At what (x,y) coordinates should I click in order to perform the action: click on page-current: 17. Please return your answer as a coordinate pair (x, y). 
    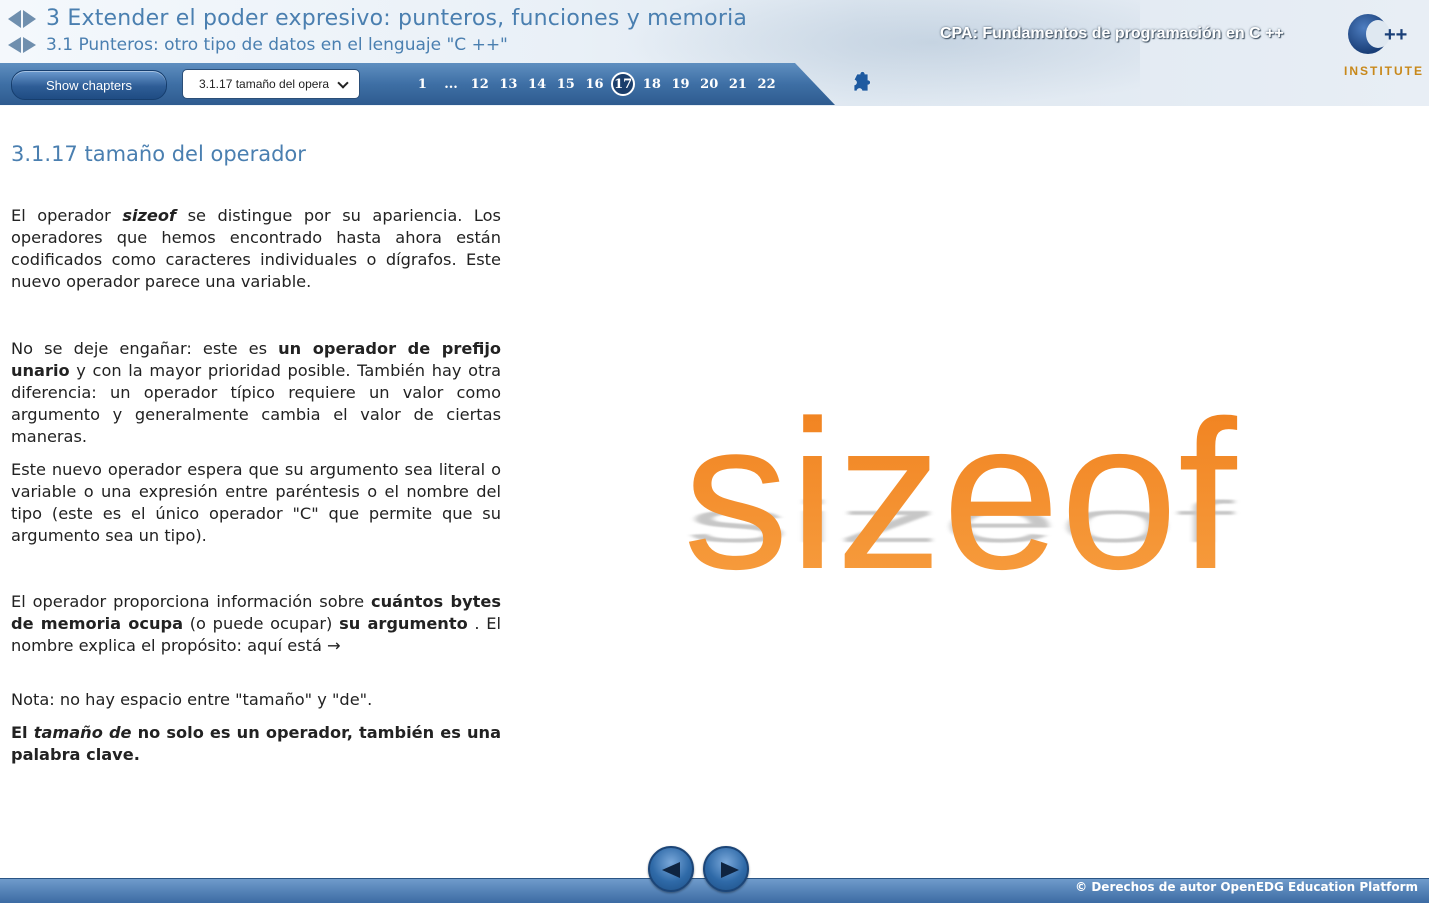
    Looking at the image, I should click on (623, 84).